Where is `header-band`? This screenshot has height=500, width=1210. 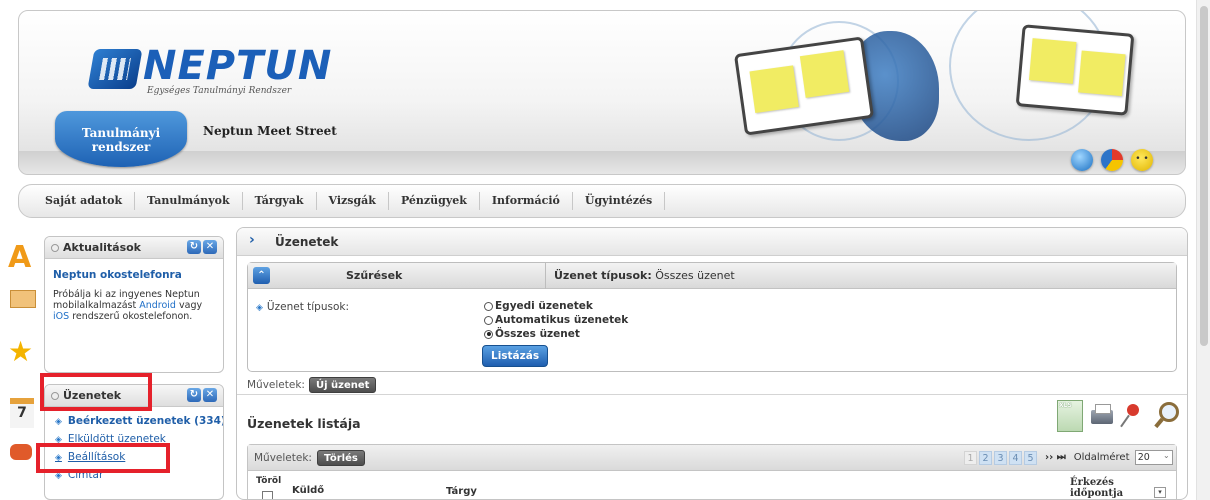 header-band is located at coordinates (602, 162).